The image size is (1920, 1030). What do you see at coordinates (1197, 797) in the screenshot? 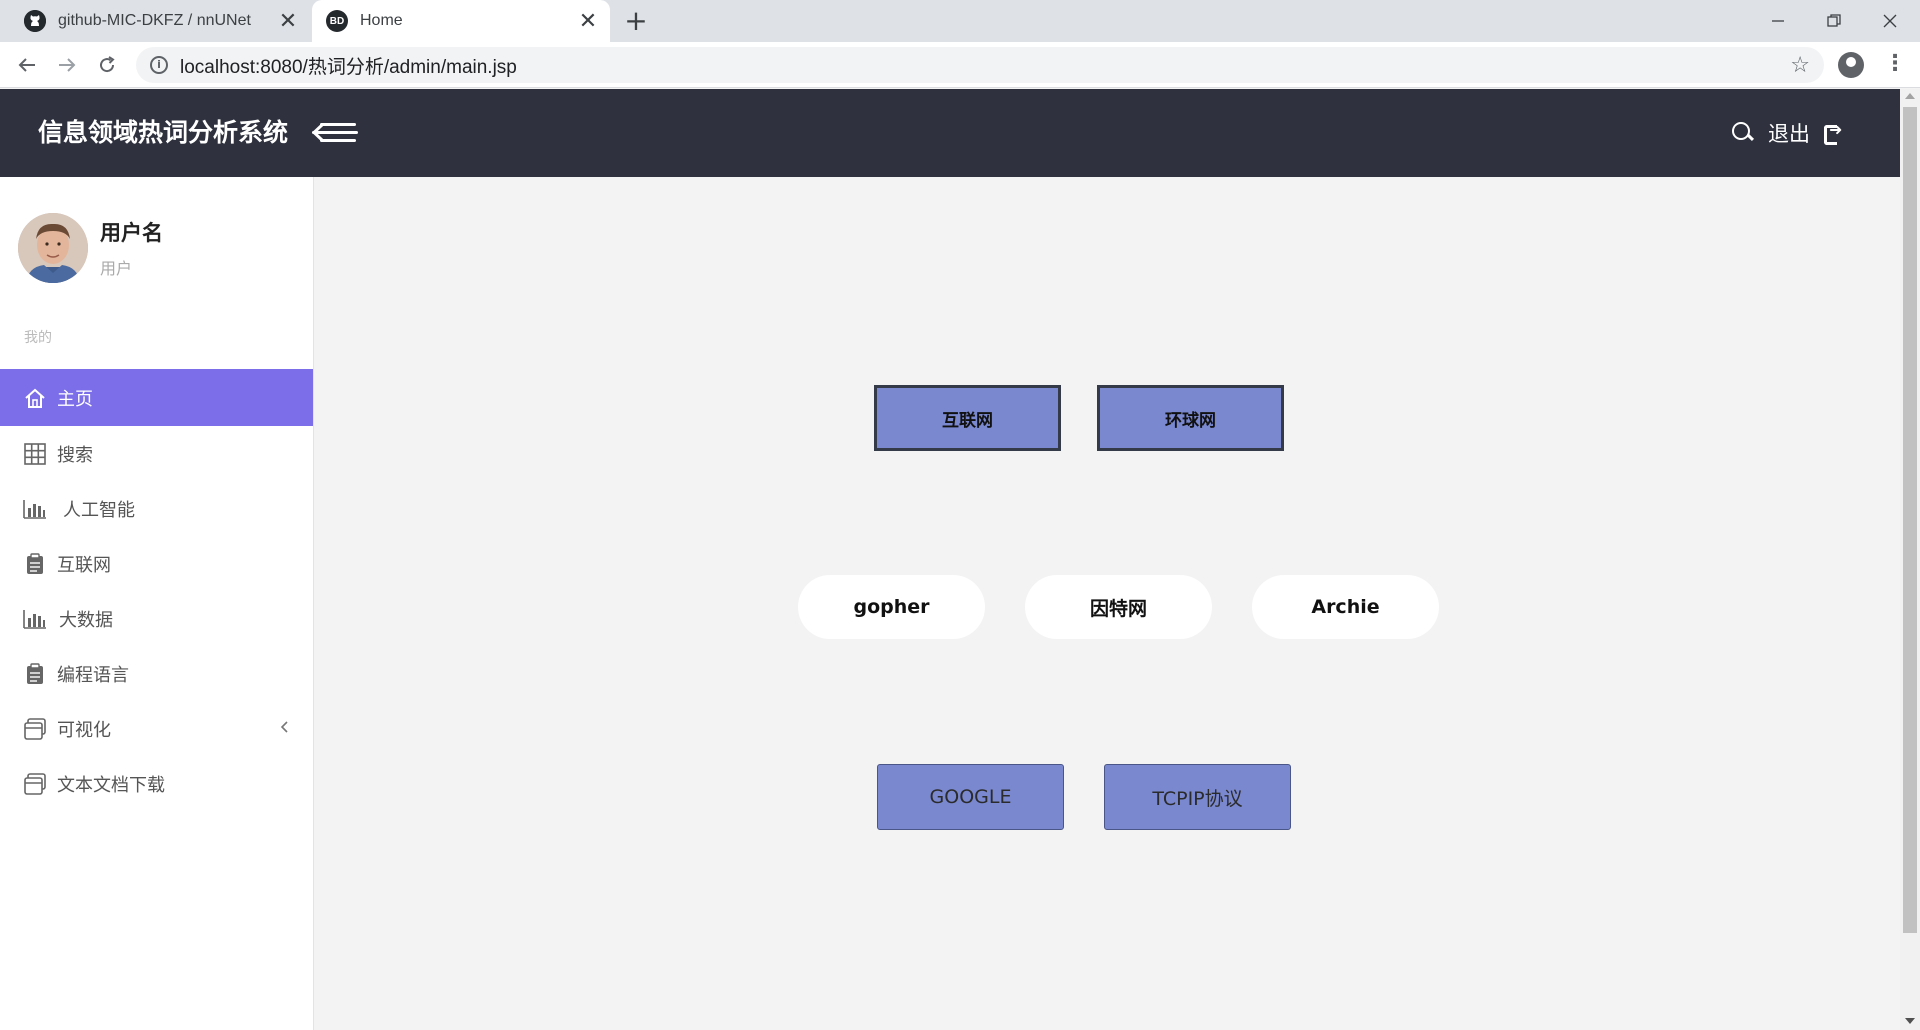
I see `keyword-button-tcpip: TCPIP协议` at bounding box center [1197, 797].